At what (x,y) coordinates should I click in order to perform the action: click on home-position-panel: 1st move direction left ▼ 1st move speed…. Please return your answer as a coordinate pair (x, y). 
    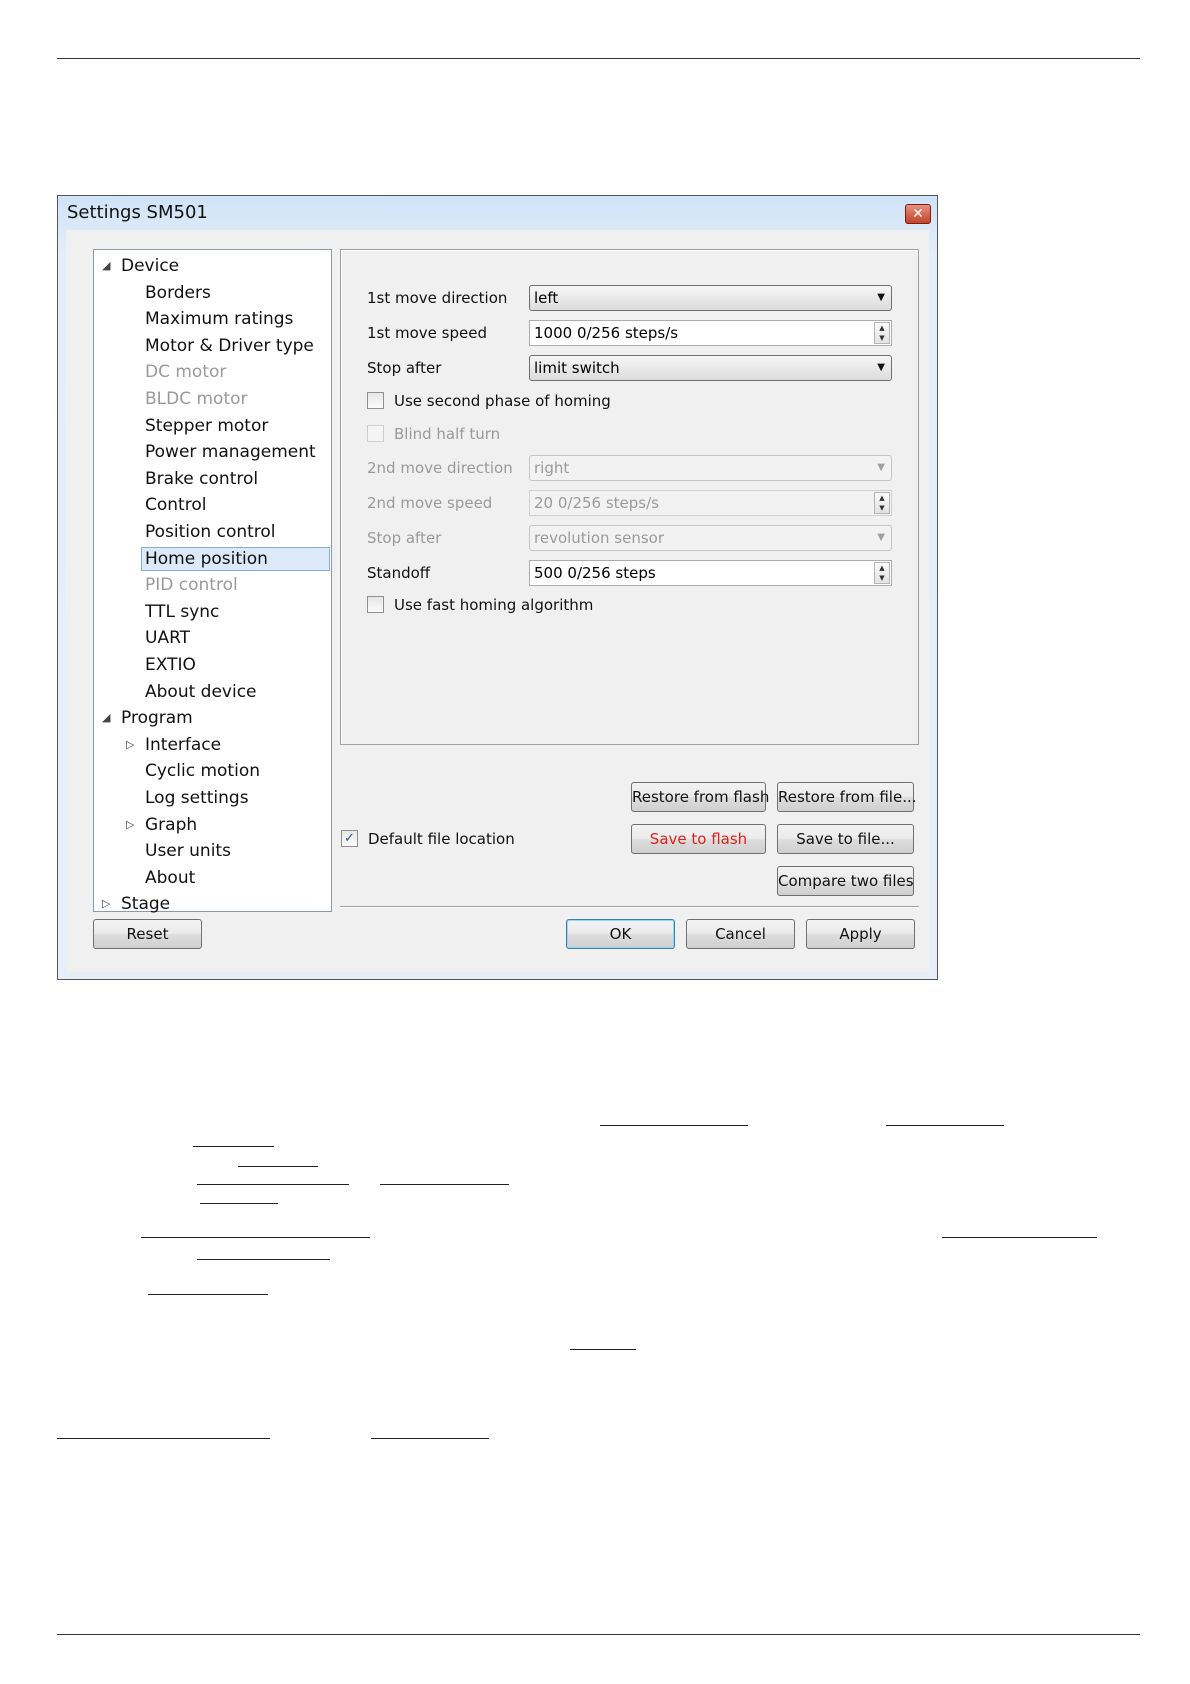
    Looking at the image, I should click on (629, 497).